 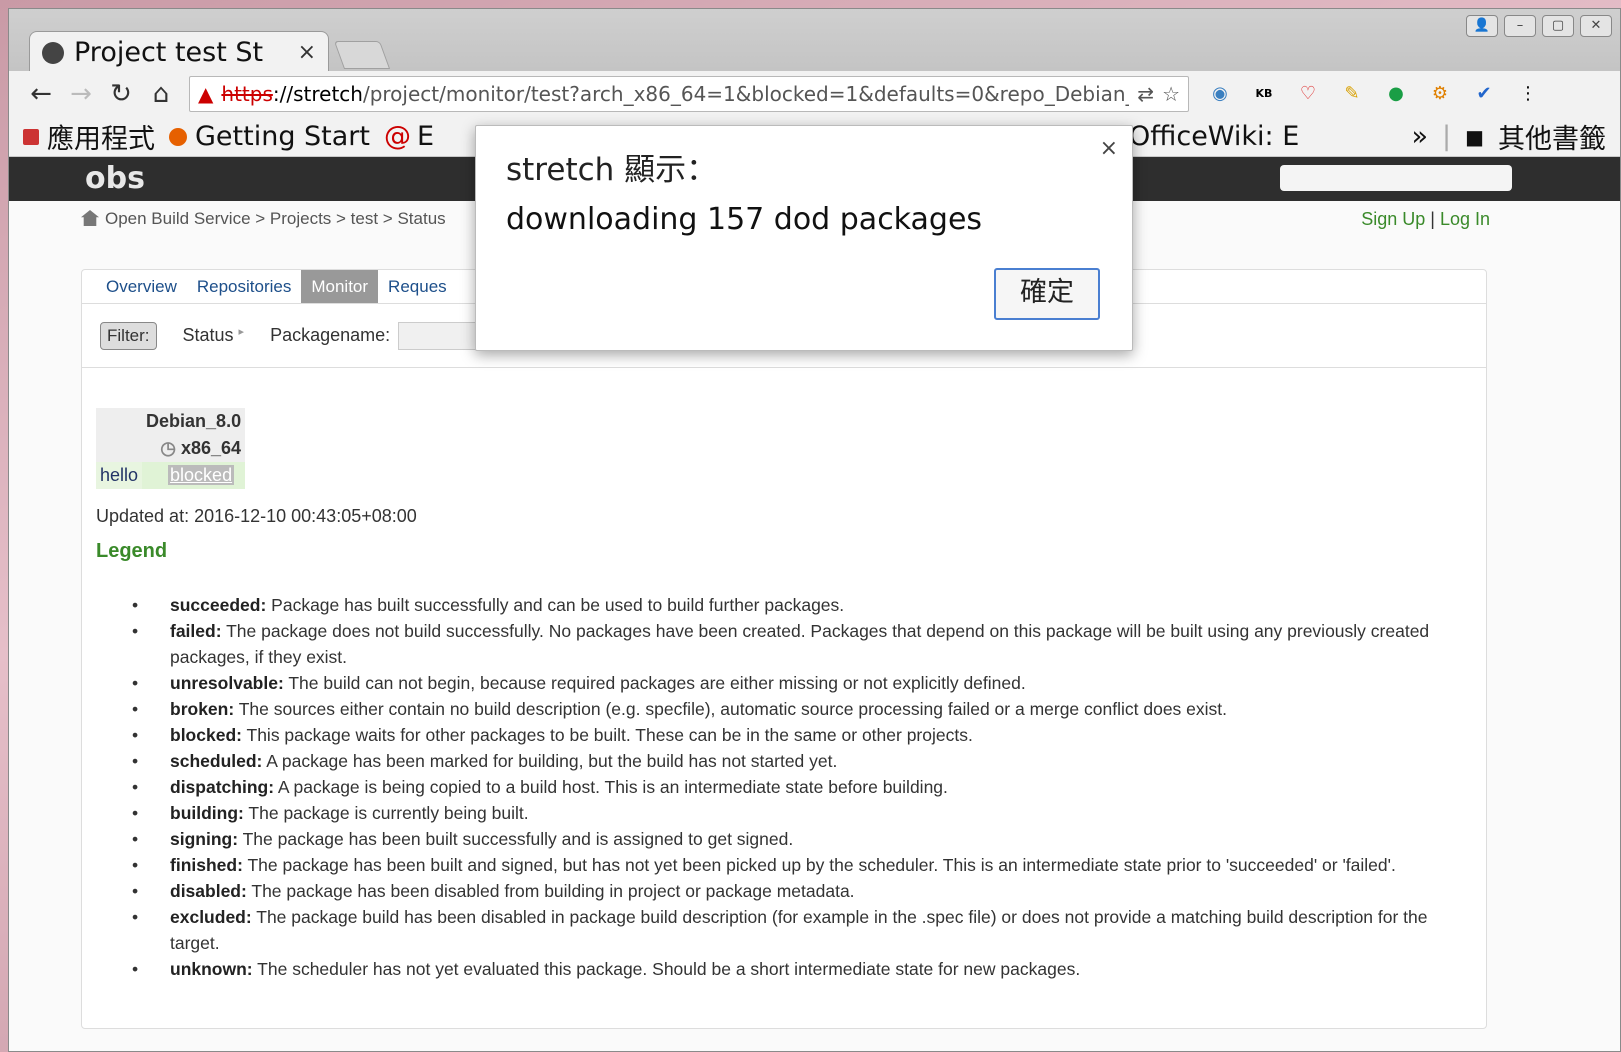 What do you see at coordinates (1264, 94) in the screenshot?
I see `extension-kb-icon: KB` at bounding box center [1264, 94].